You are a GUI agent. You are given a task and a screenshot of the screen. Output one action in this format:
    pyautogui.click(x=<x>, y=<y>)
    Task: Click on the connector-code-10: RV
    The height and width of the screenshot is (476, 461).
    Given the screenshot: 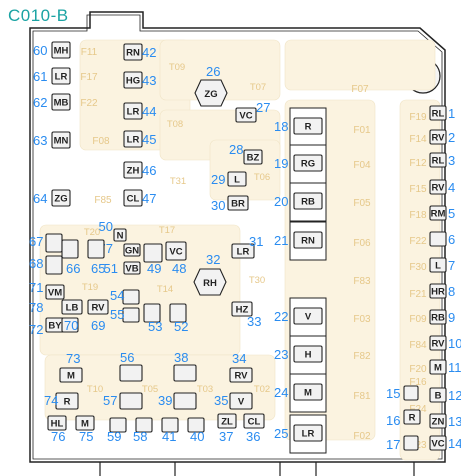 What is the action you would take?
    pyautogui.click(x=438, y=344)
    